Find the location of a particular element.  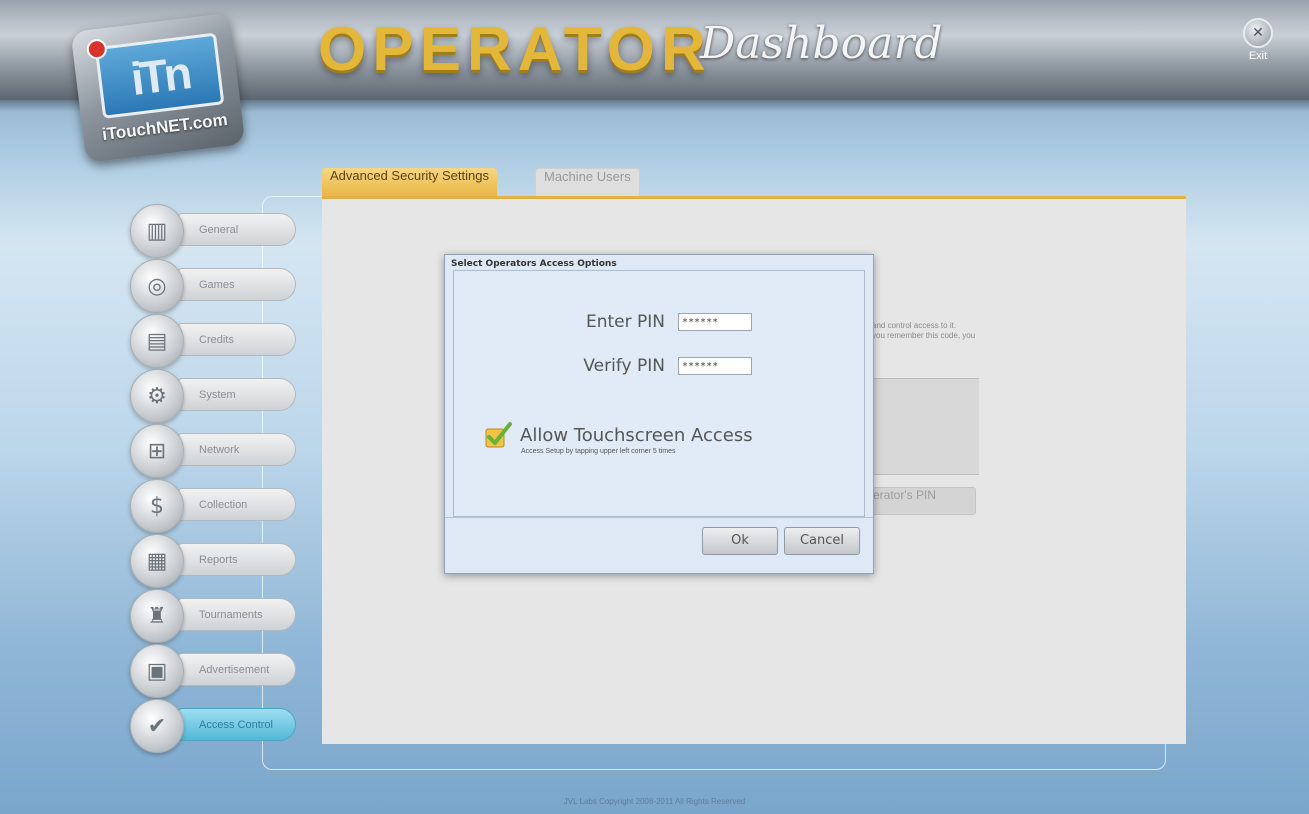

dollar-icon: $ is located at coordinates (157, 506).